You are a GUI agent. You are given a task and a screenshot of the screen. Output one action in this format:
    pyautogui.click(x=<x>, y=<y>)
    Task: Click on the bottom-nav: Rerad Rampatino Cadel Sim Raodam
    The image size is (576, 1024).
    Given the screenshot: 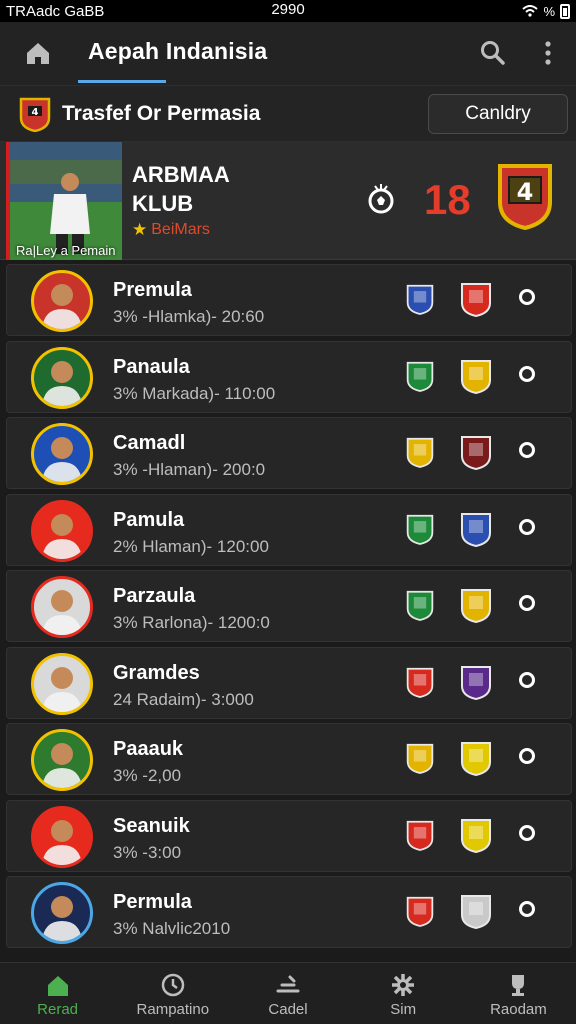 What is the action you would take?
    pyautogui.click(x=288, y=993)
    